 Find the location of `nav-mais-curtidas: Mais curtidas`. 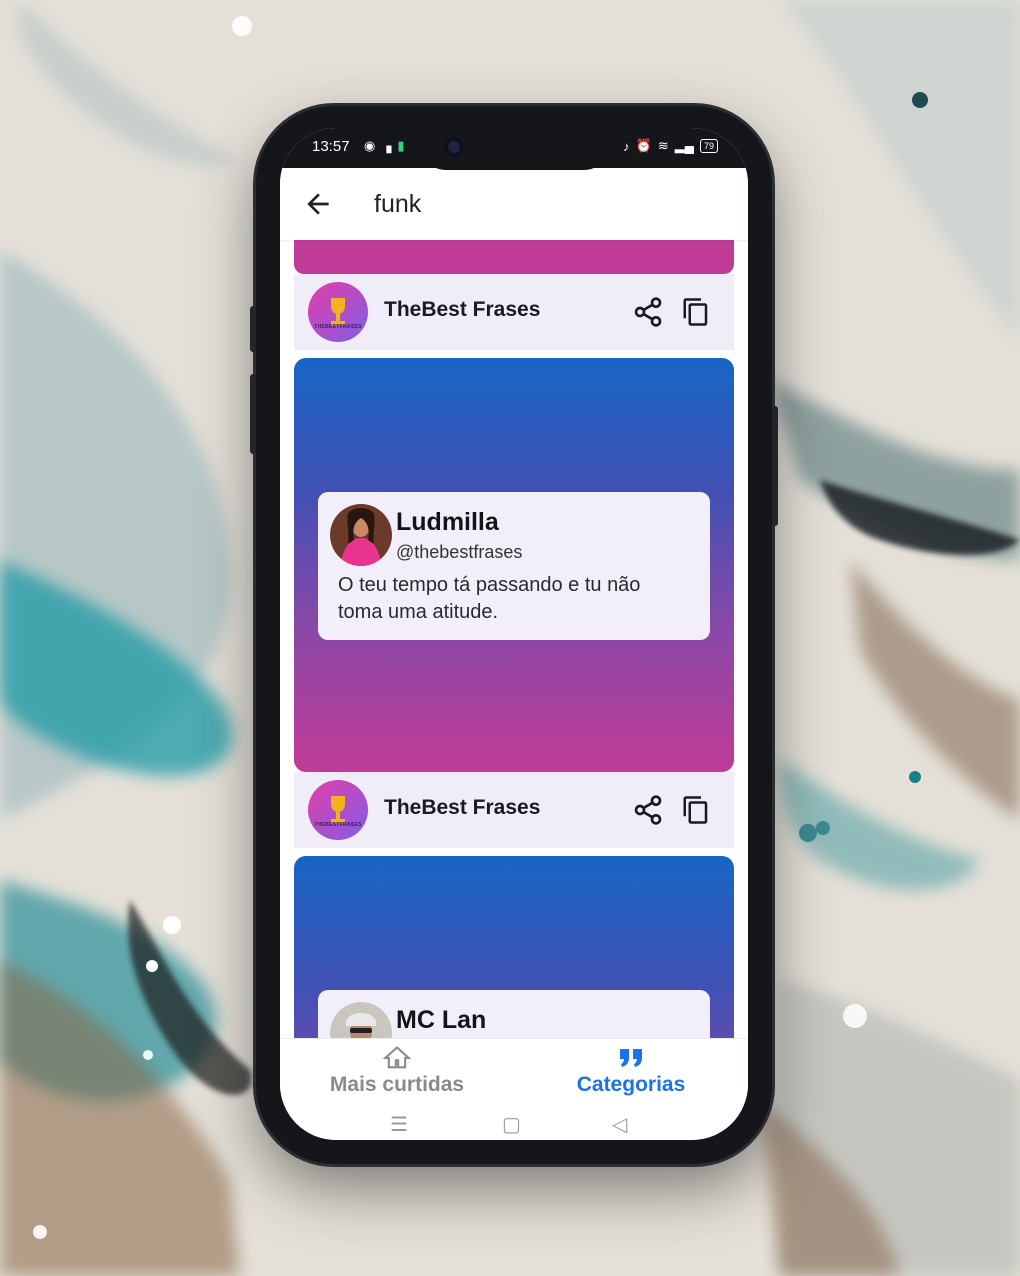

nav-mais-curtidas: Mais curtidas is located at coordinates (397, 1071).